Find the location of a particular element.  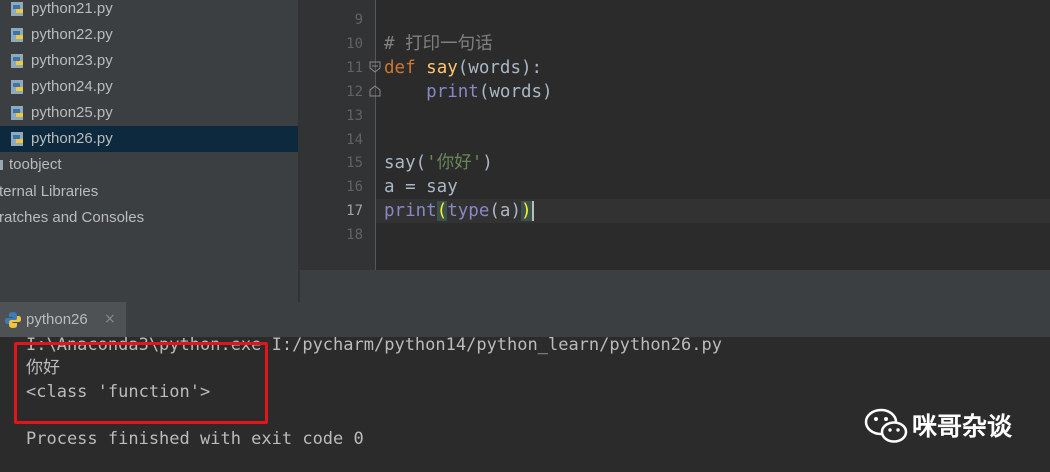

tree-item-label: python24.py is located at coordinates (72, 86).